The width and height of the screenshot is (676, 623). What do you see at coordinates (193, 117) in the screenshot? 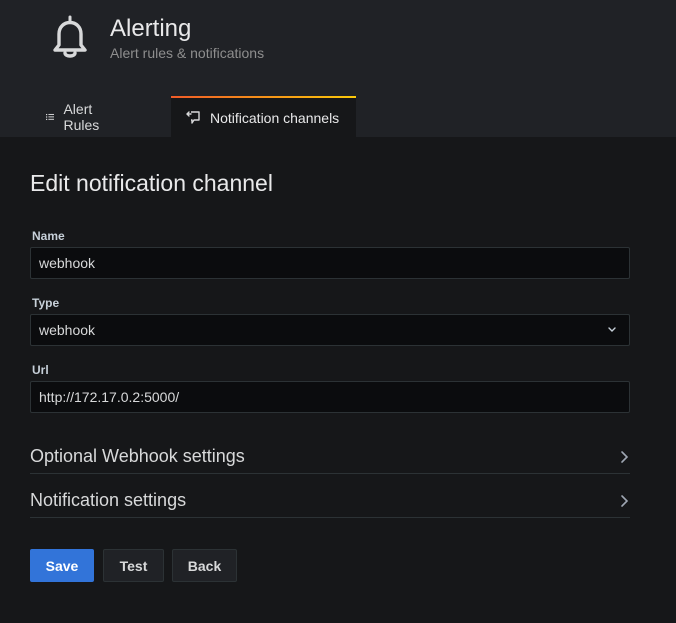
I see `comment-alt-share-icon` at bounding box center [193, 117].